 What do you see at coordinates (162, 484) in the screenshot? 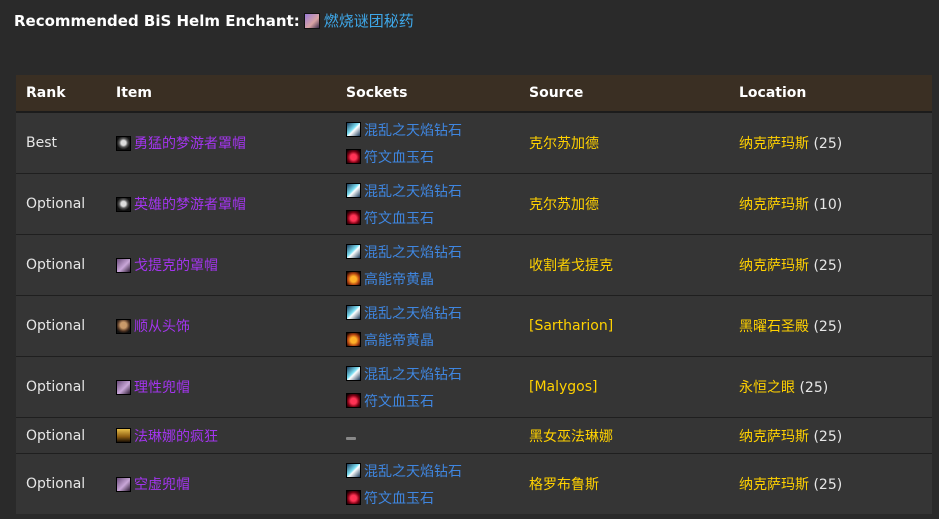
I see `item-name: 空虚兜帽` at bounding box center [162, 484].